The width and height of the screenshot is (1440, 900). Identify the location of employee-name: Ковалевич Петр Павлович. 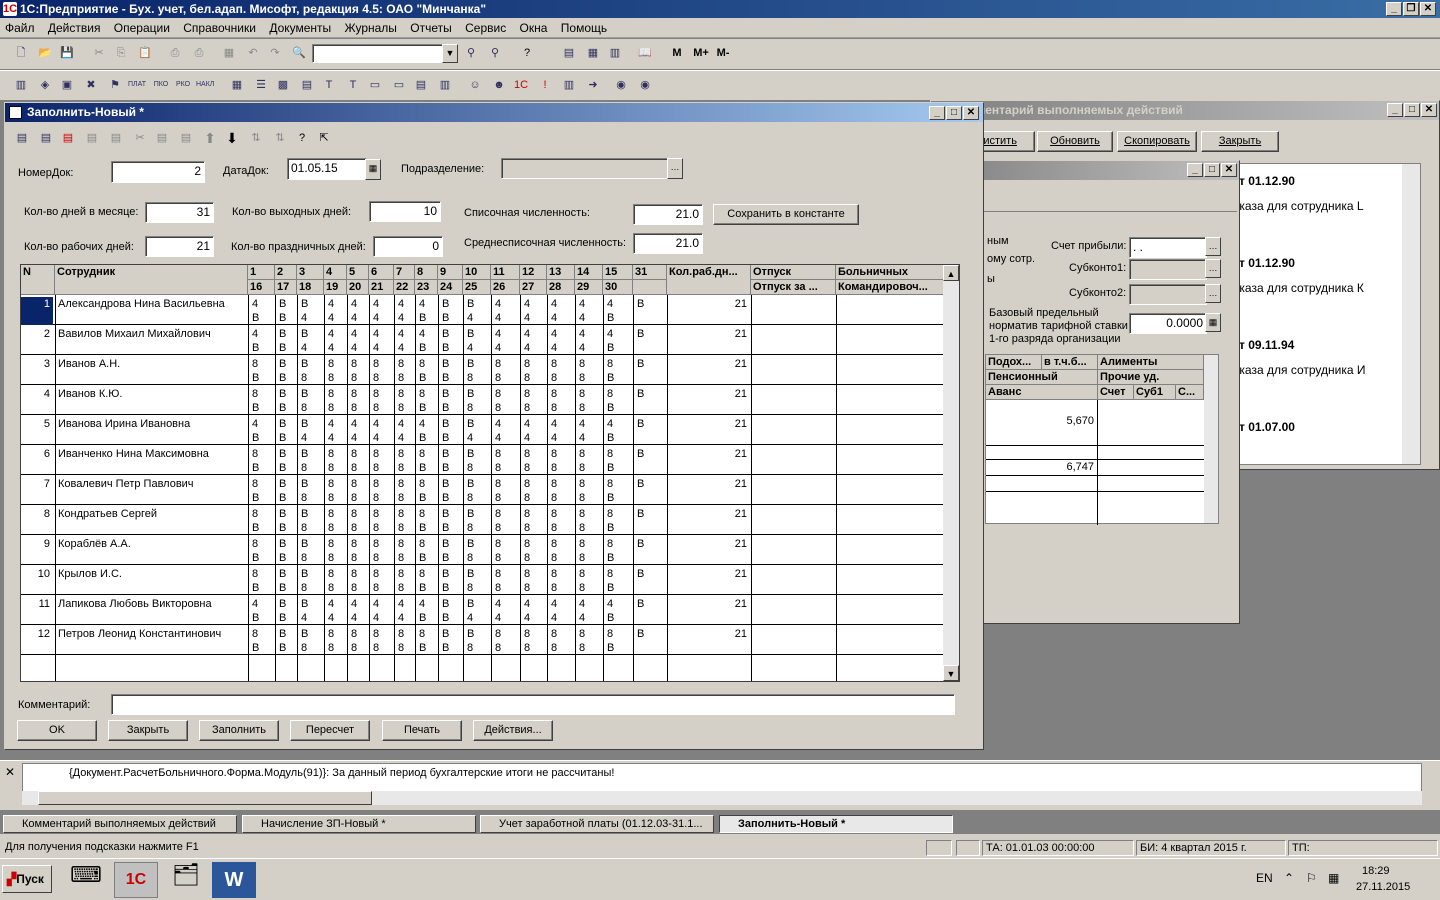
(152, 484).